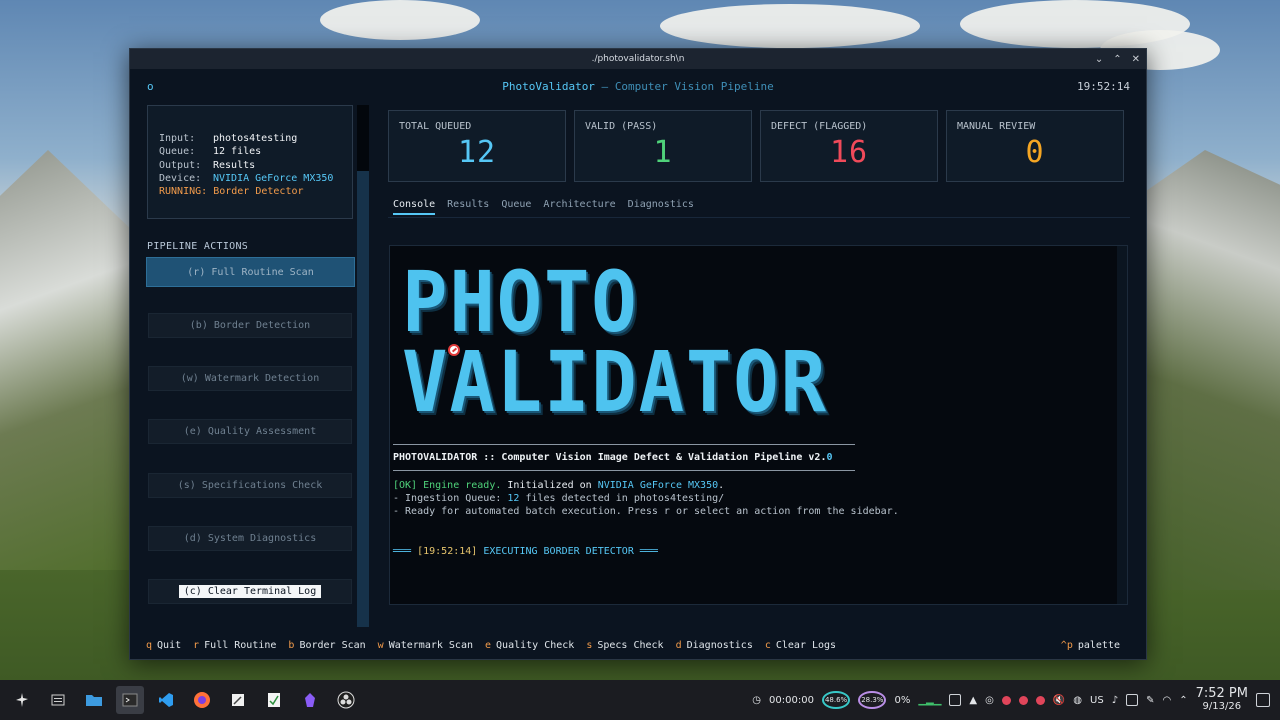  I want to click on display-icon, so click(1132, 700).